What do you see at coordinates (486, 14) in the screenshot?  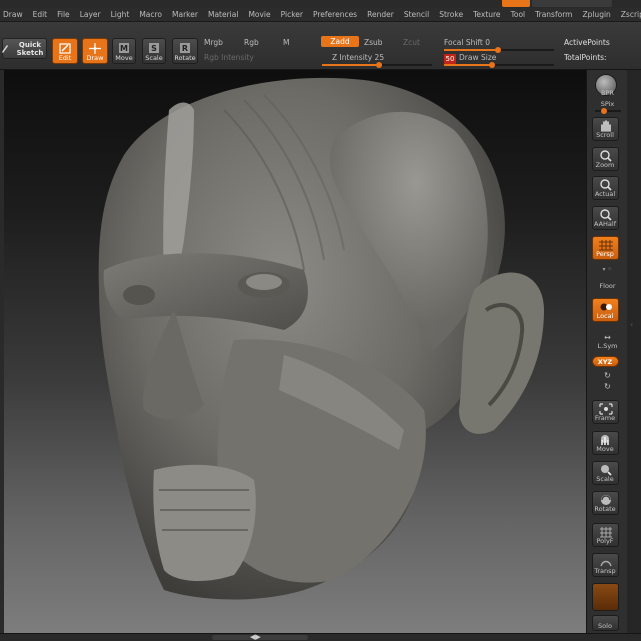 I see `menu-texture: Texture` at bounding box center [486, 14].